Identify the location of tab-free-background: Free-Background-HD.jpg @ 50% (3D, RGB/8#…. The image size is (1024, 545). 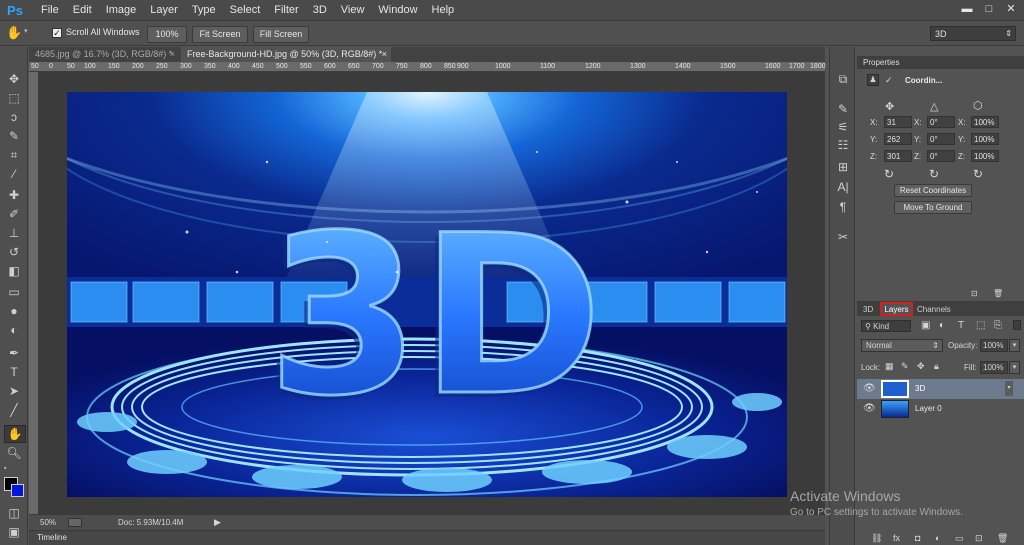
(286, 54).